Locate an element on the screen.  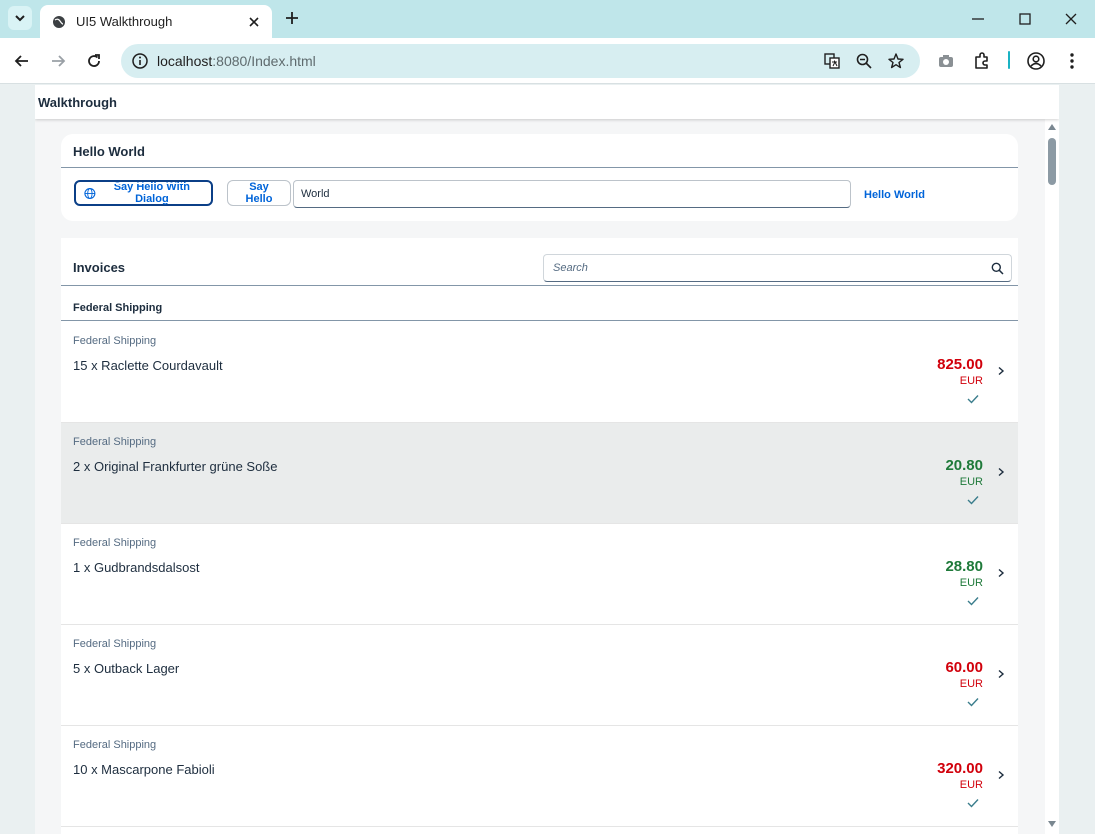
forward-arrow-icon is located at coordinates (58, 61).